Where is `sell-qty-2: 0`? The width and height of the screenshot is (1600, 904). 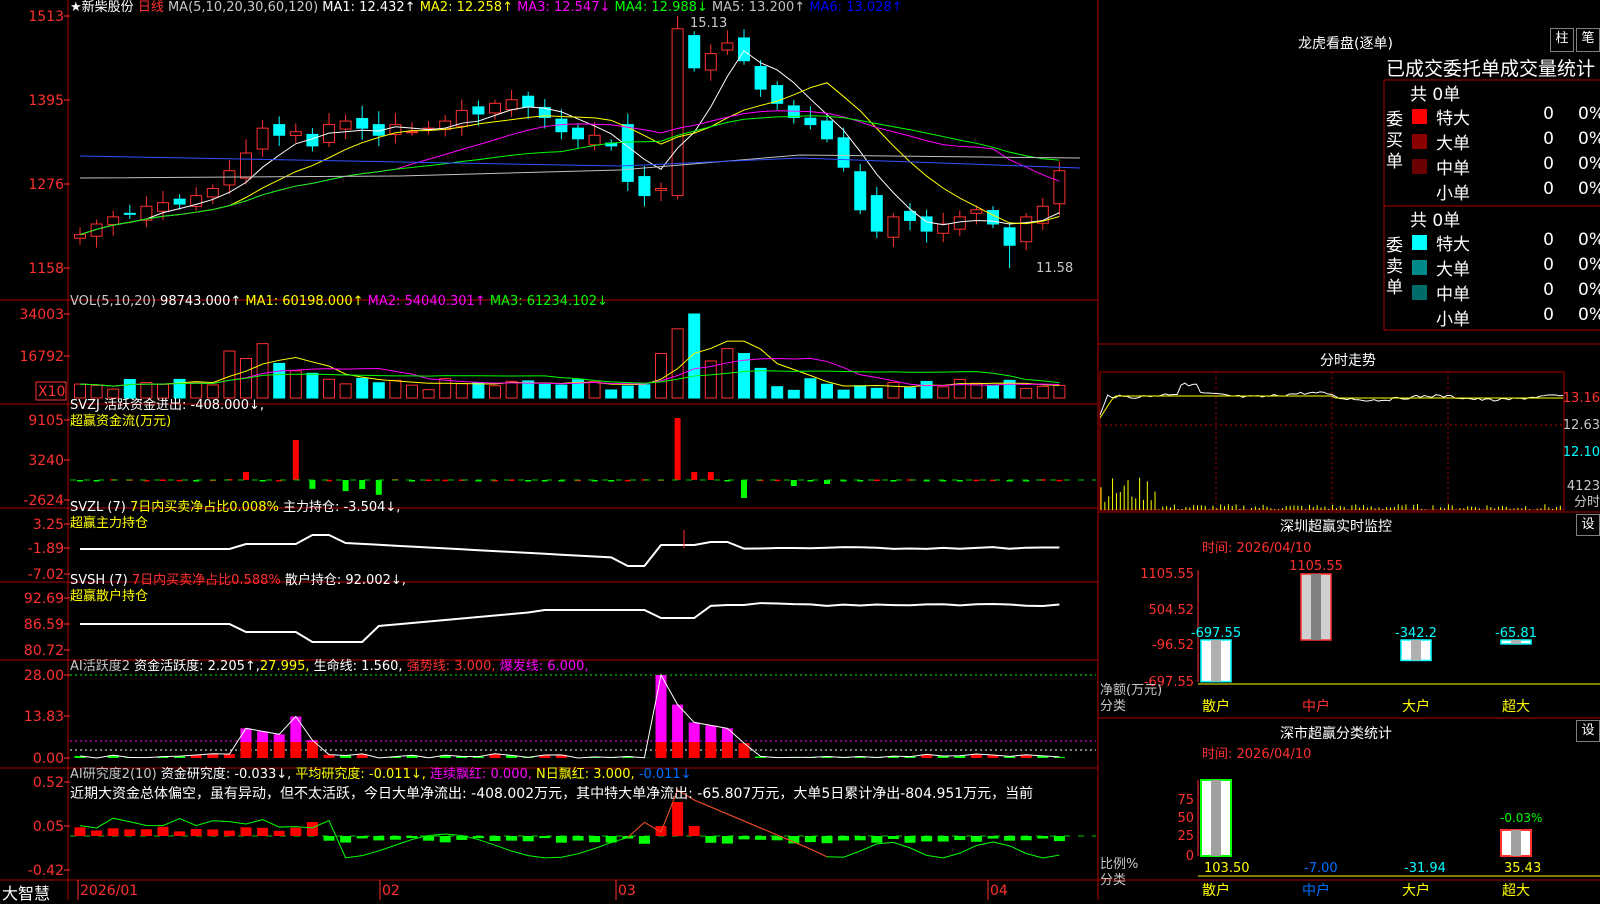
sell-qty-2: 0 is located at coordinates (1534, 265).